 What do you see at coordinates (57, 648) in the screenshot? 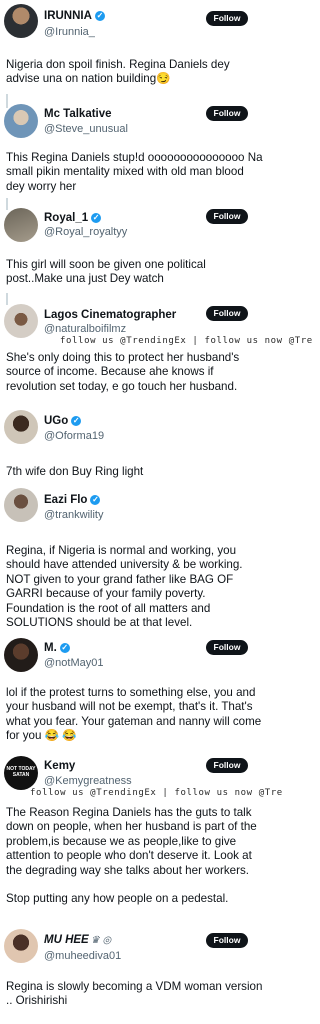
I see `display-name: M. ✓` at bounding box center [57, 648].